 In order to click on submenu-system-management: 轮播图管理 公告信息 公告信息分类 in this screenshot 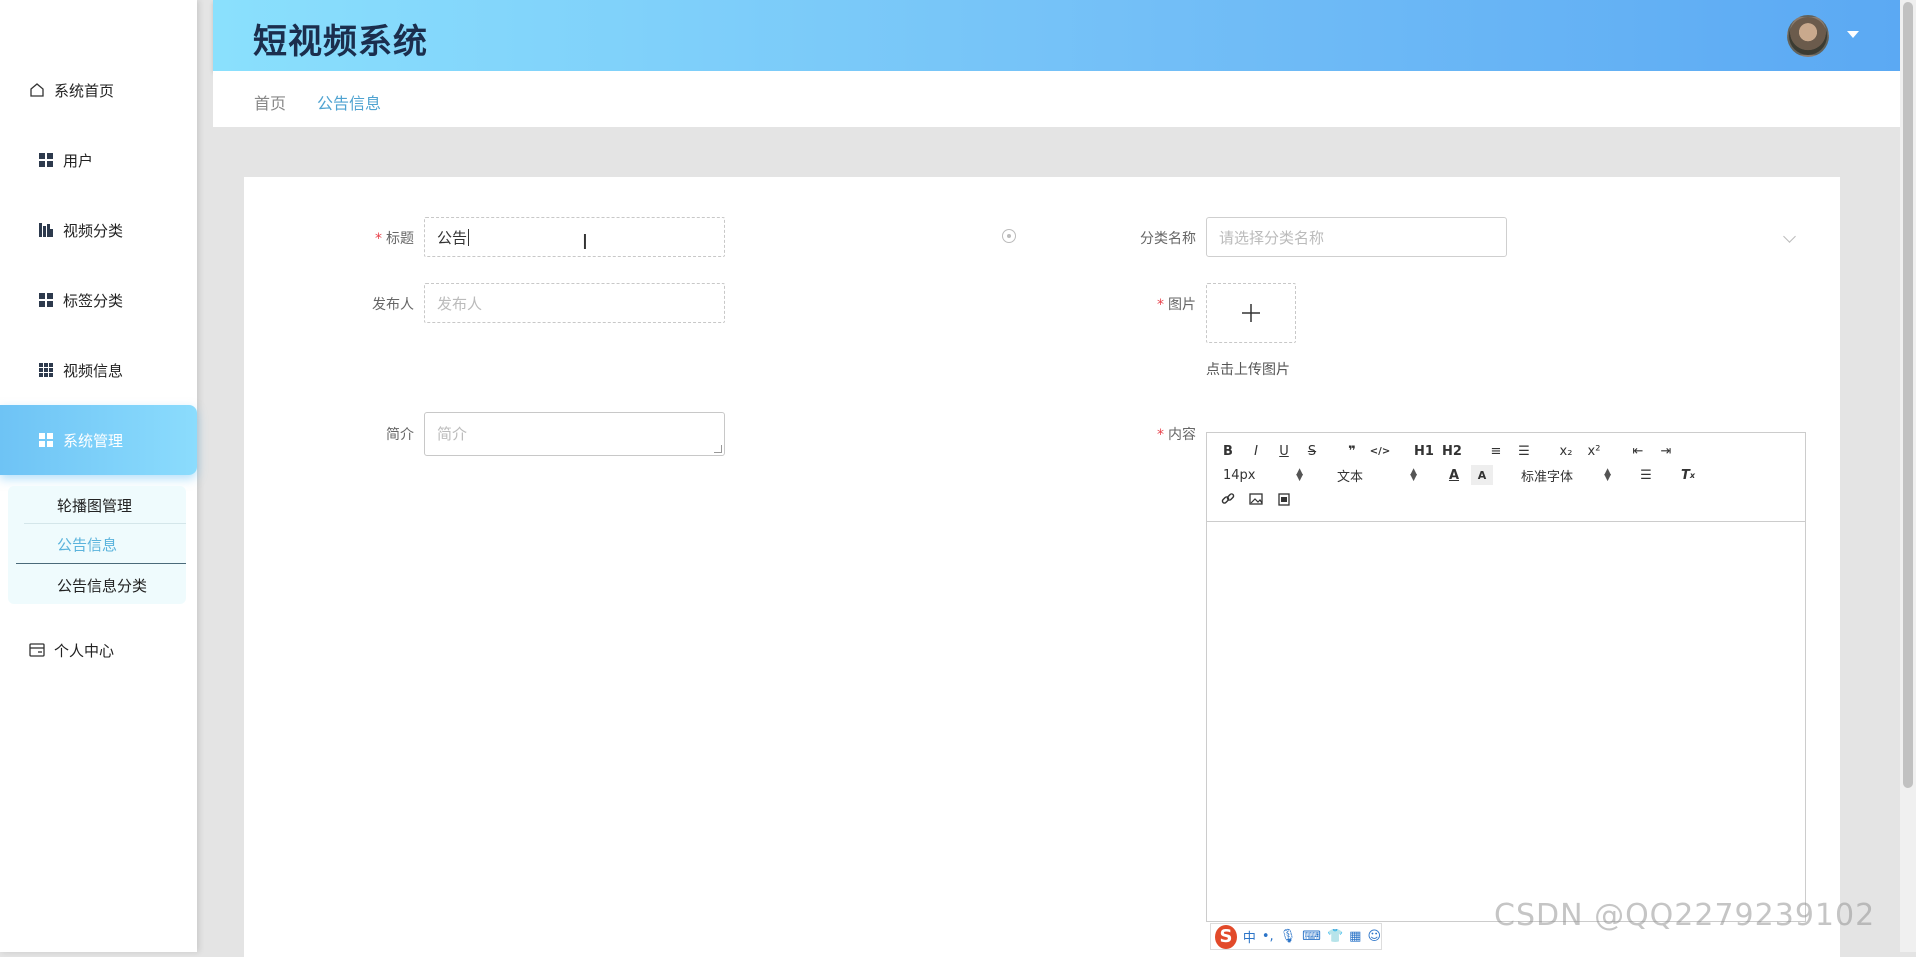, I will do `click(97, 545)`.